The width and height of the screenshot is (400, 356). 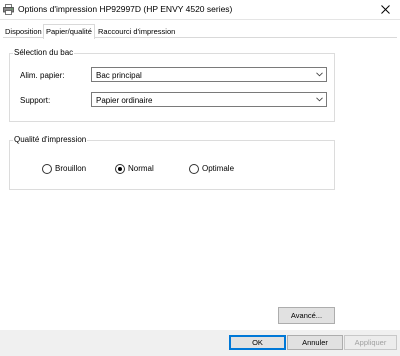 I want to click on radio-normal: Normal, so click(x=140, y=169).